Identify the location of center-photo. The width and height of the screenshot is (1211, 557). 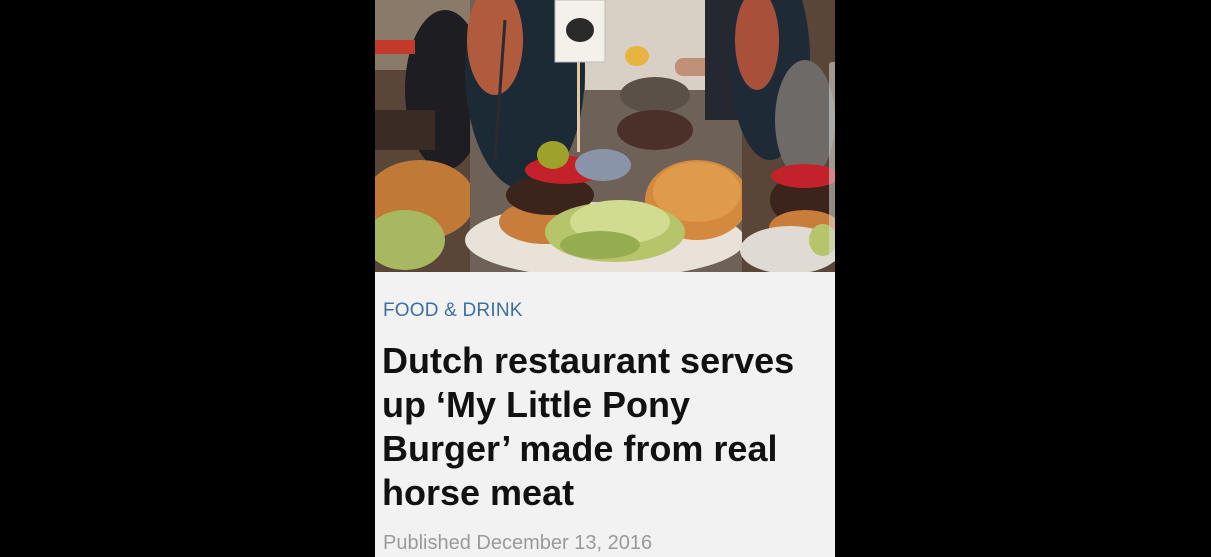
(607, 136).